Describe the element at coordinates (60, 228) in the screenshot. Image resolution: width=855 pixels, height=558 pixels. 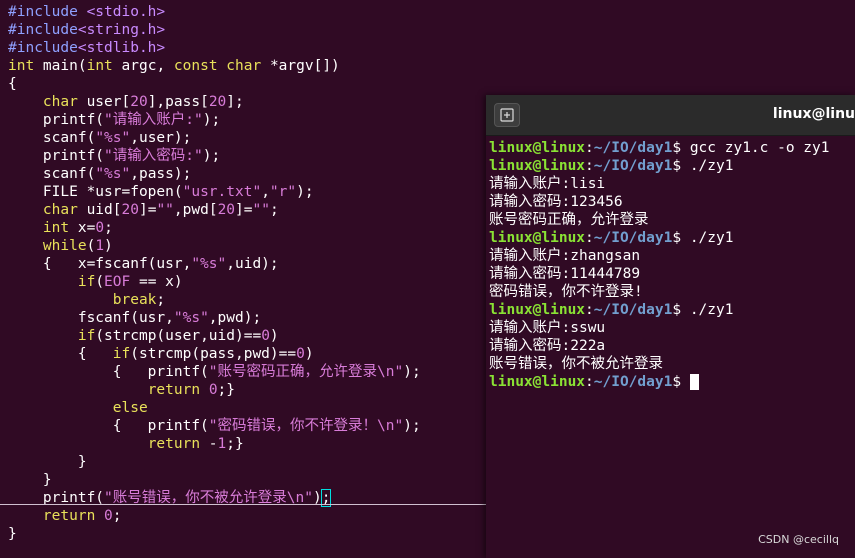
I see `code-line: int x=0;` at that location.